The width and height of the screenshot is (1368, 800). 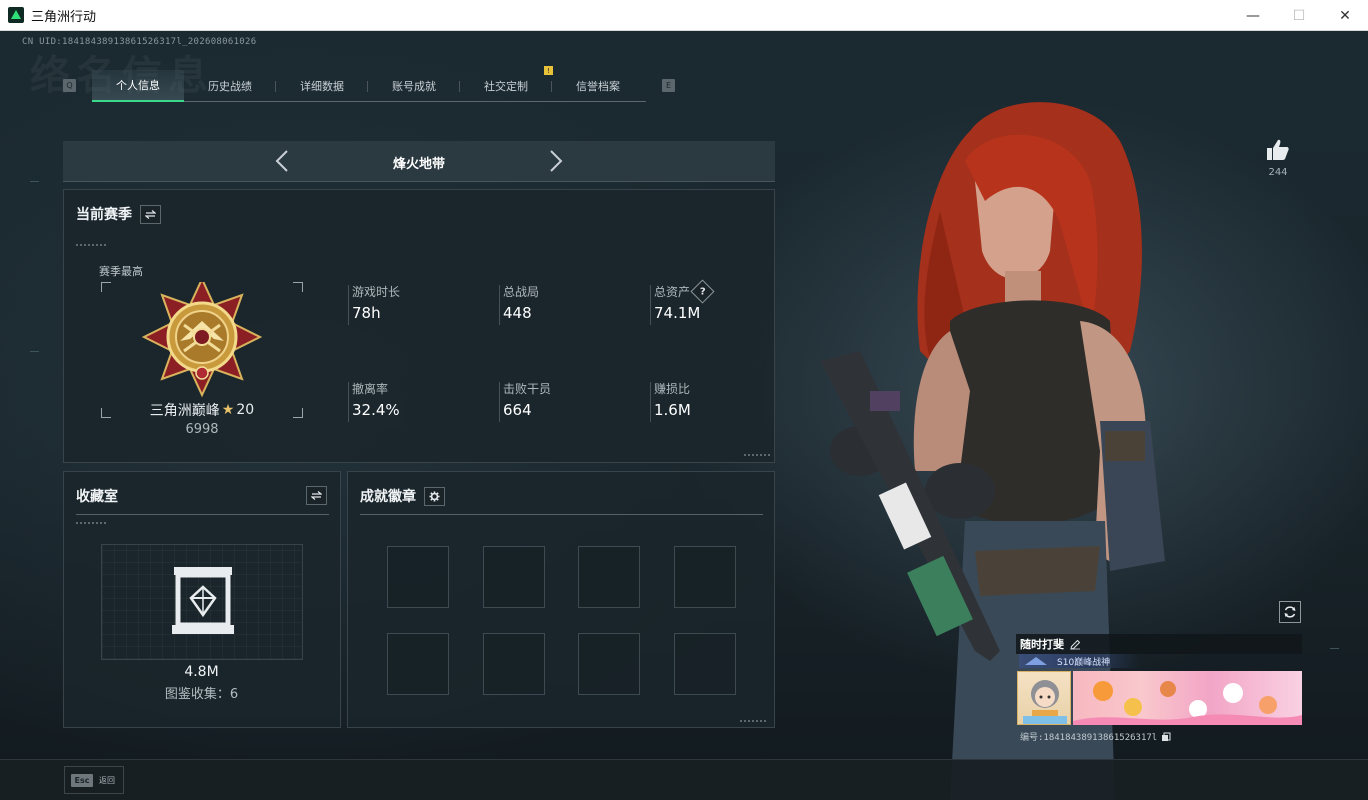 I want to click on like-count: 244, so click(x=1278, y=172).